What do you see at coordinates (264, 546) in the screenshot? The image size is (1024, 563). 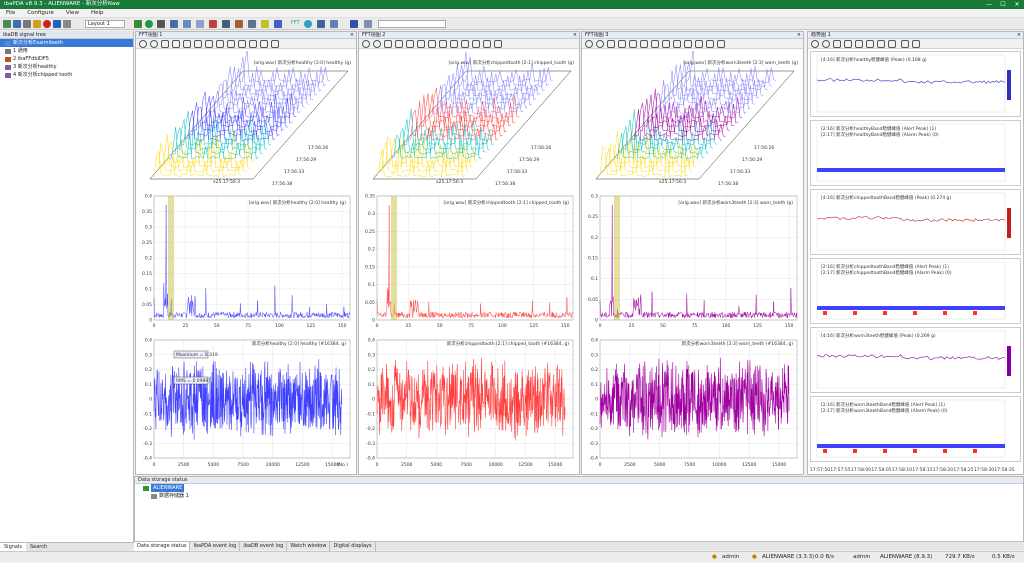 I see `tab-db-log: ibaDB event log` at bounding box center [264, 546].